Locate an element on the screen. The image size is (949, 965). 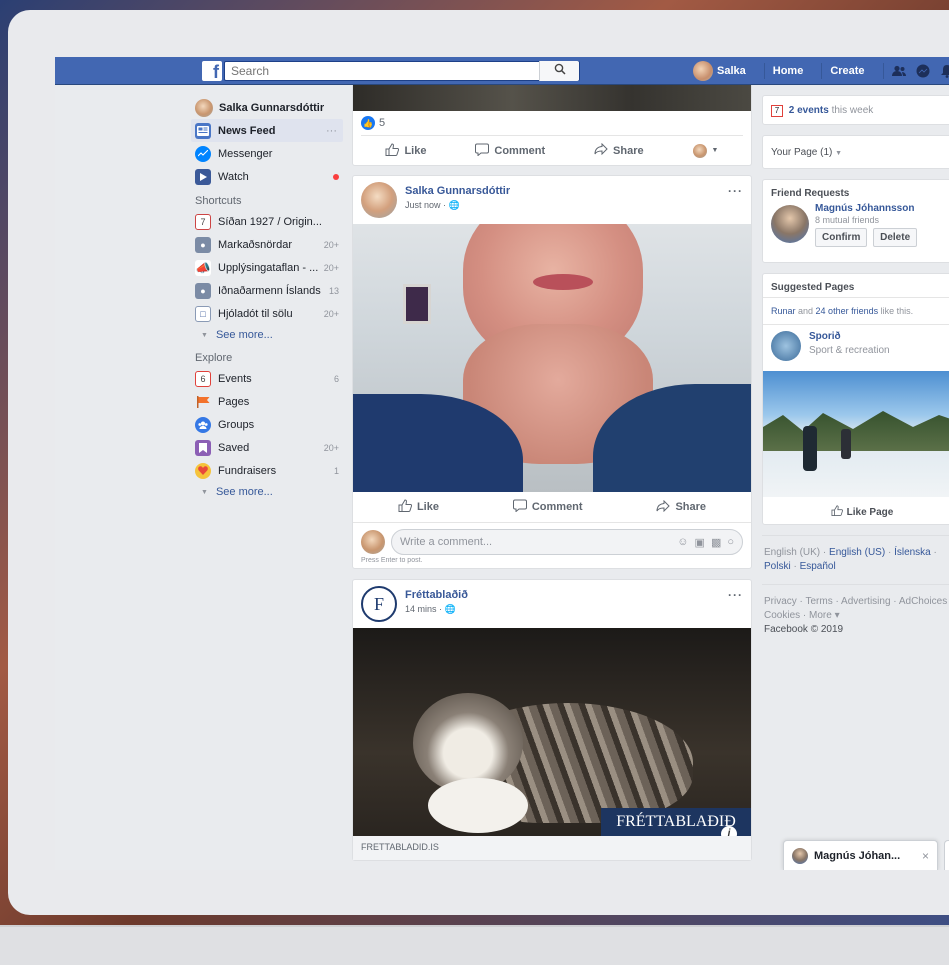
friend-requests-icon is located at coordinates (898, 71).